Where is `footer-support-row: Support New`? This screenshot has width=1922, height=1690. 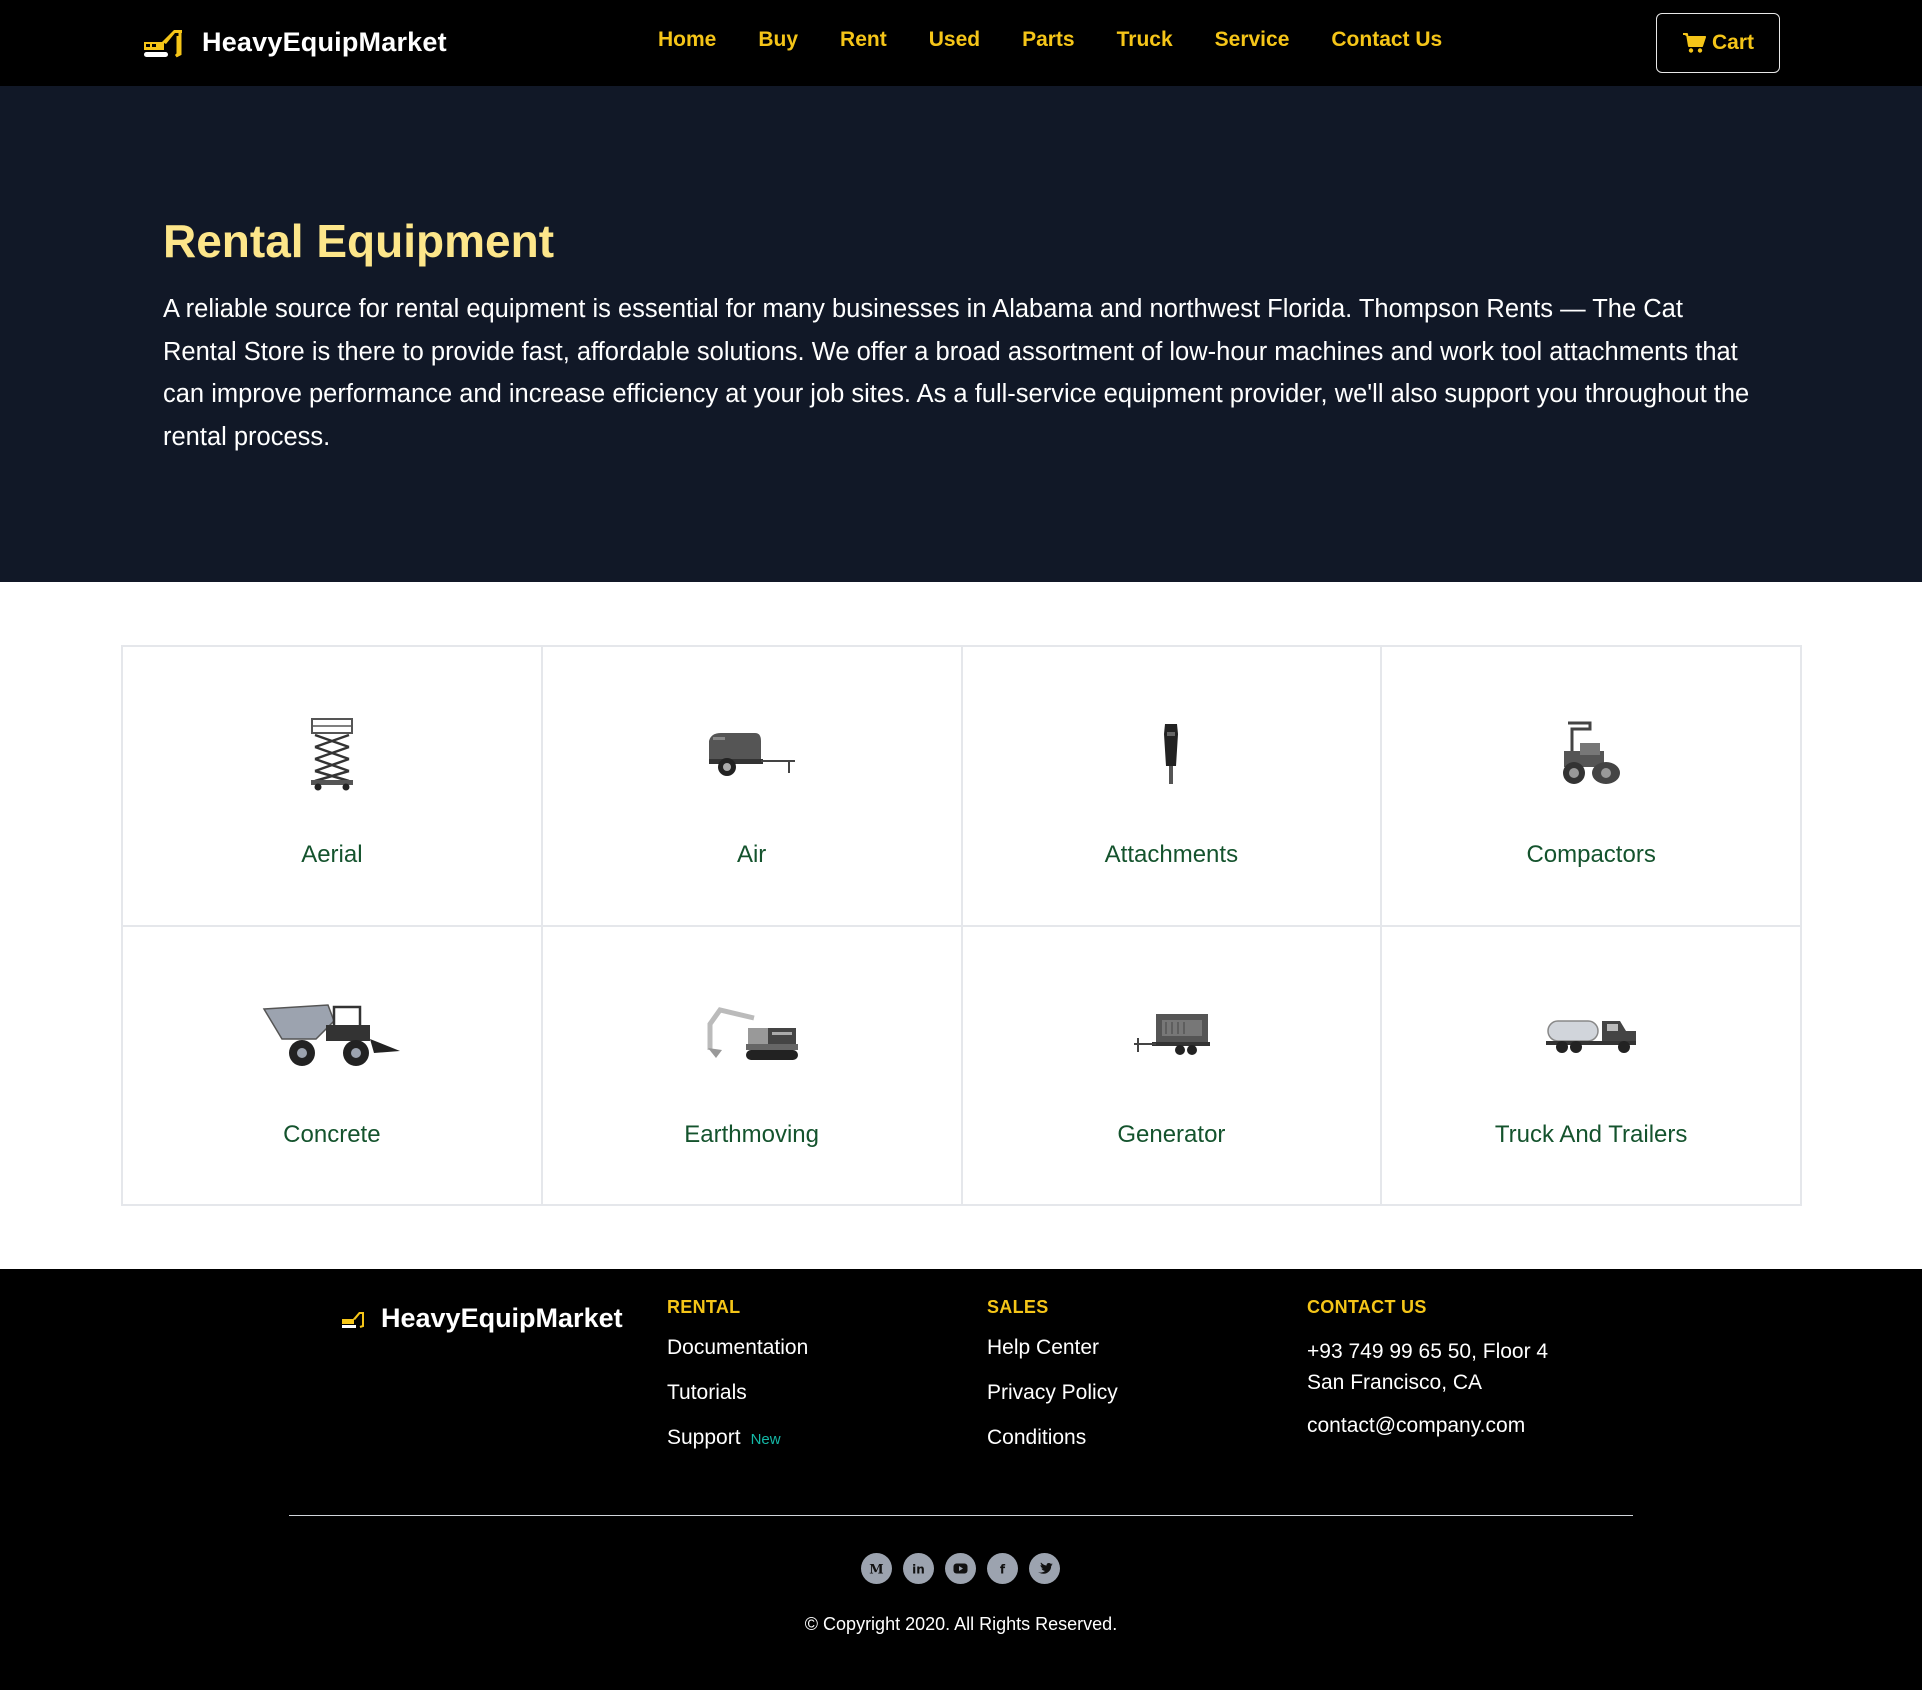 footer-support-row: Support New is located at coordinates (737, 1448).